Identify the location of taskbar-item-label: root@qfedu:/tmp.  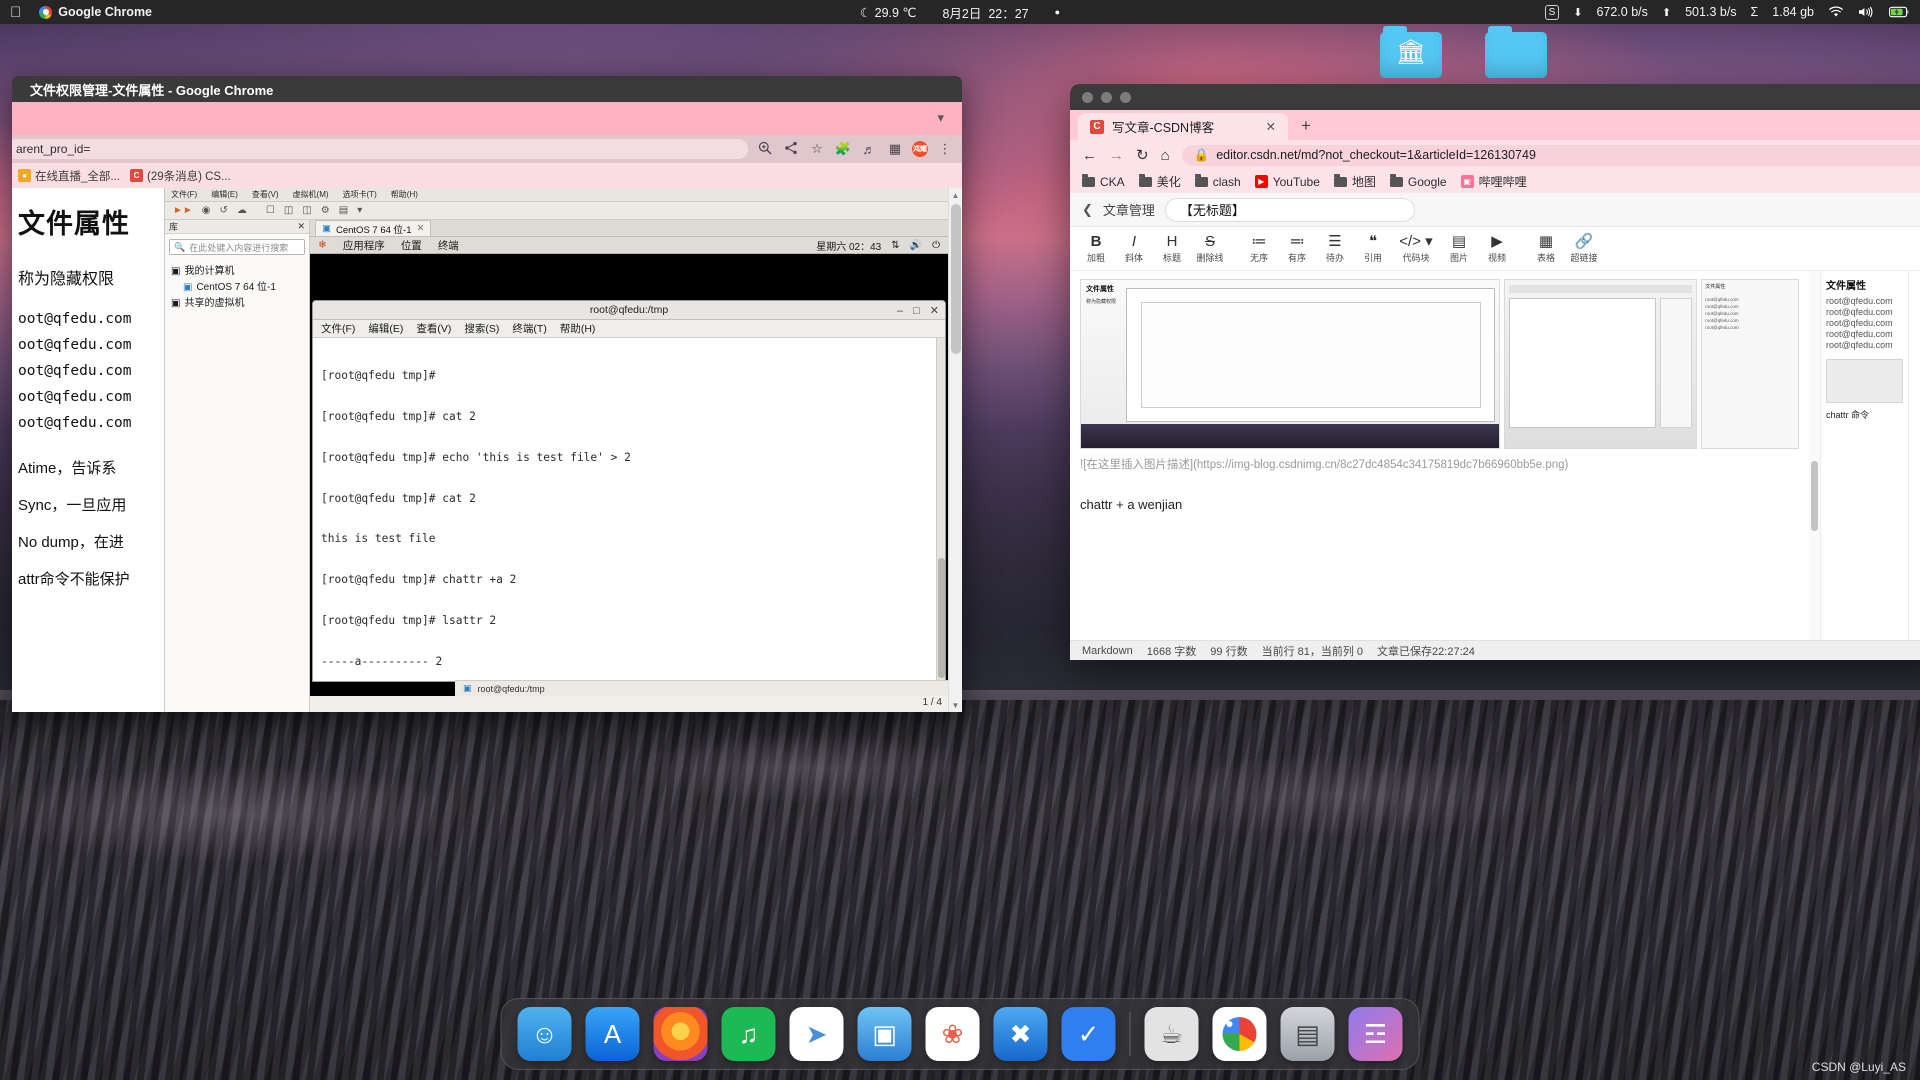
(511, 689).